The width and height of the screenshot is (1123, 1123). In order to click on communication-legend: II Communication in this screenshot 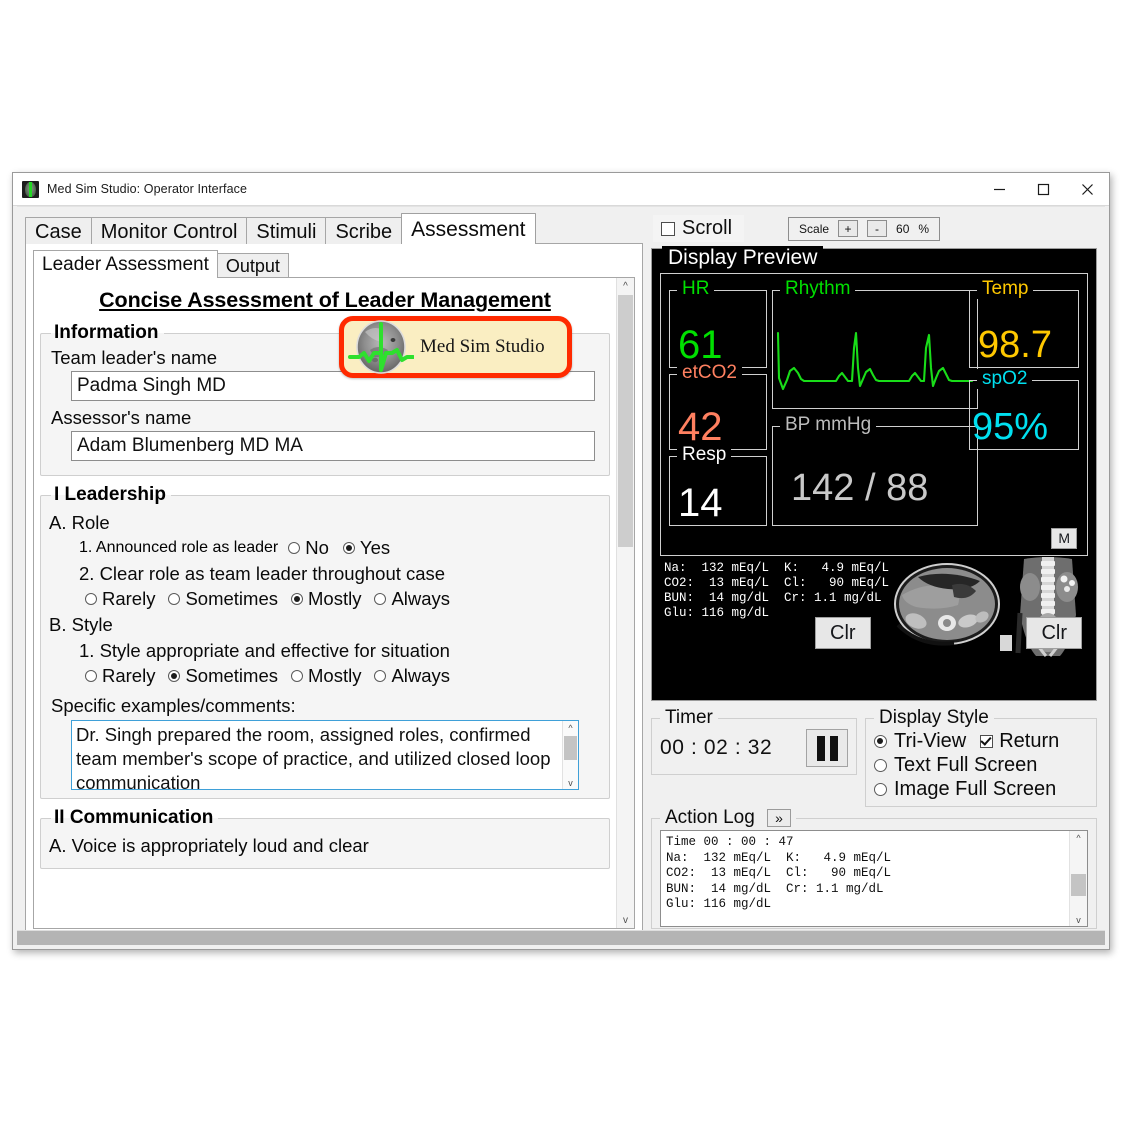, I will do `click(134, 817)`.